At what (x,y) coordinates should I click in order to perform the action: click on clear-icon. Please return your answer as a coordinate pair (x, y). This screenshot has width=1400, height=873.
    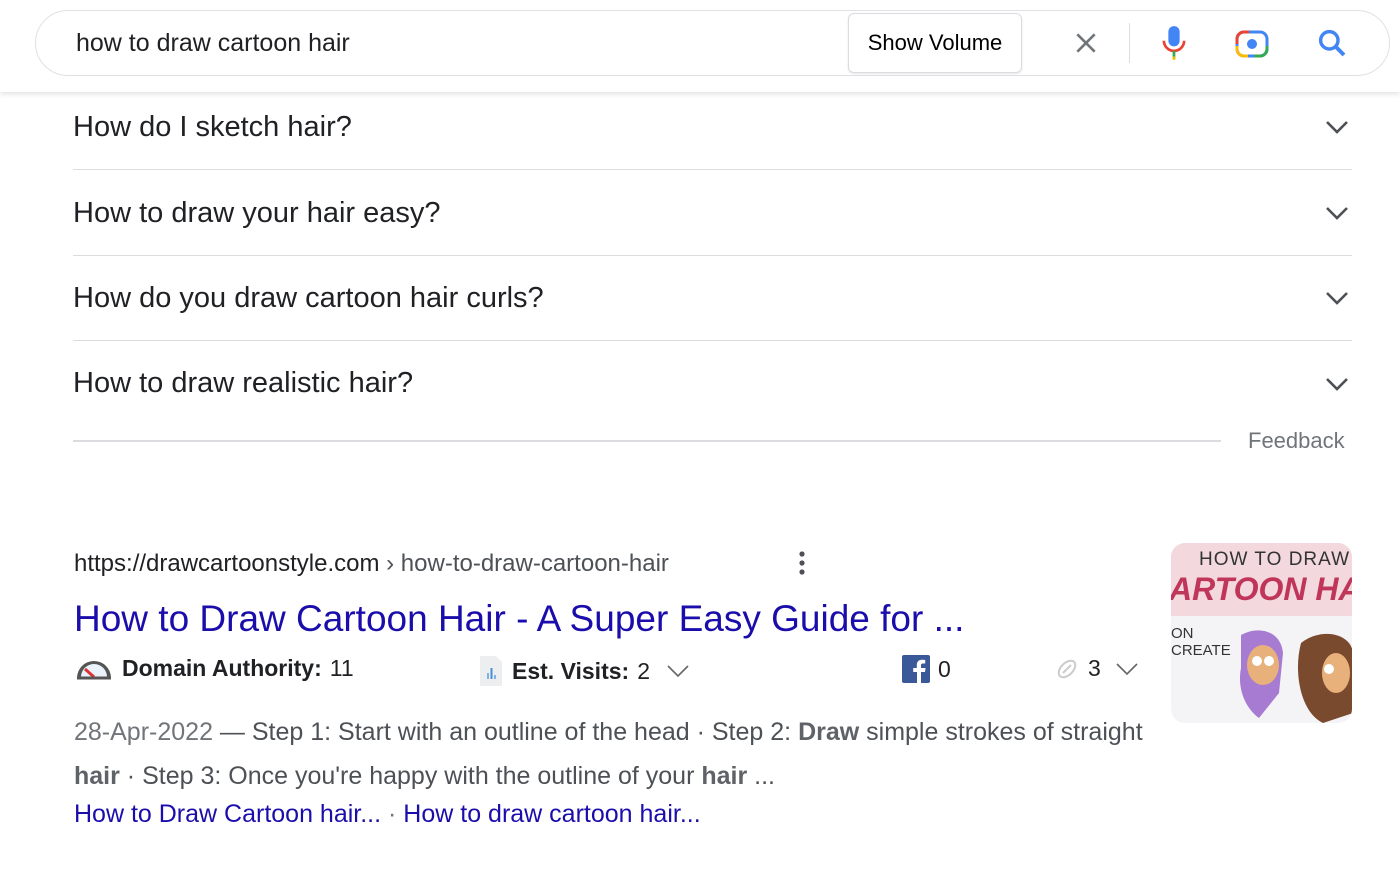
    Looking at the image, I should click on (1086, 43).